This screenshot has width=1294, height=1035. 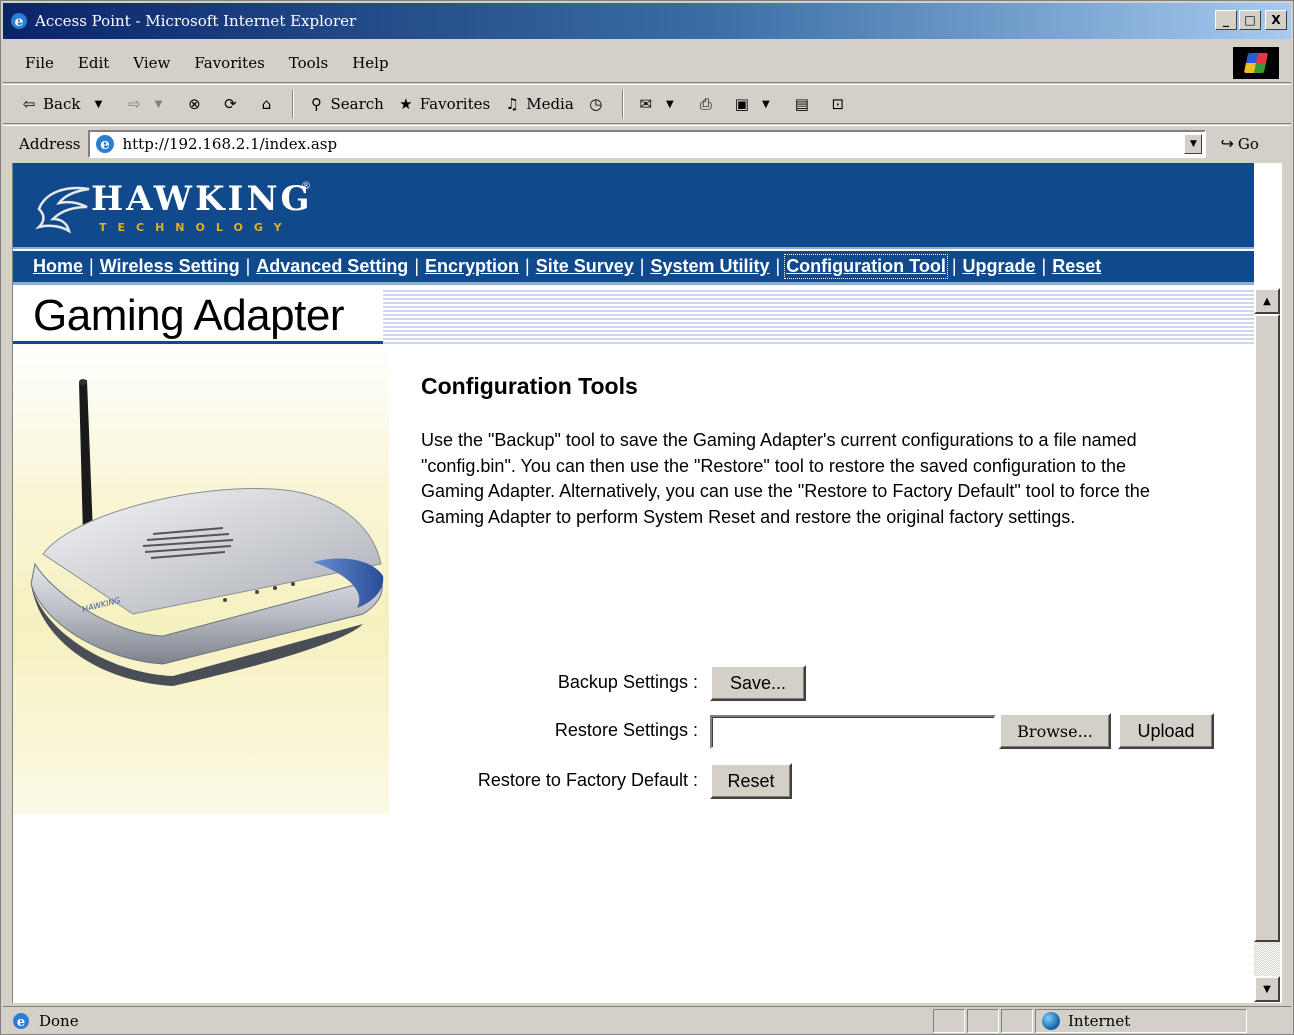 What do you see at coordinates (170, 266) in the screenshot?
I see `nav-wireless-setting: Wireless Setting` at bounding box center [170, 266].